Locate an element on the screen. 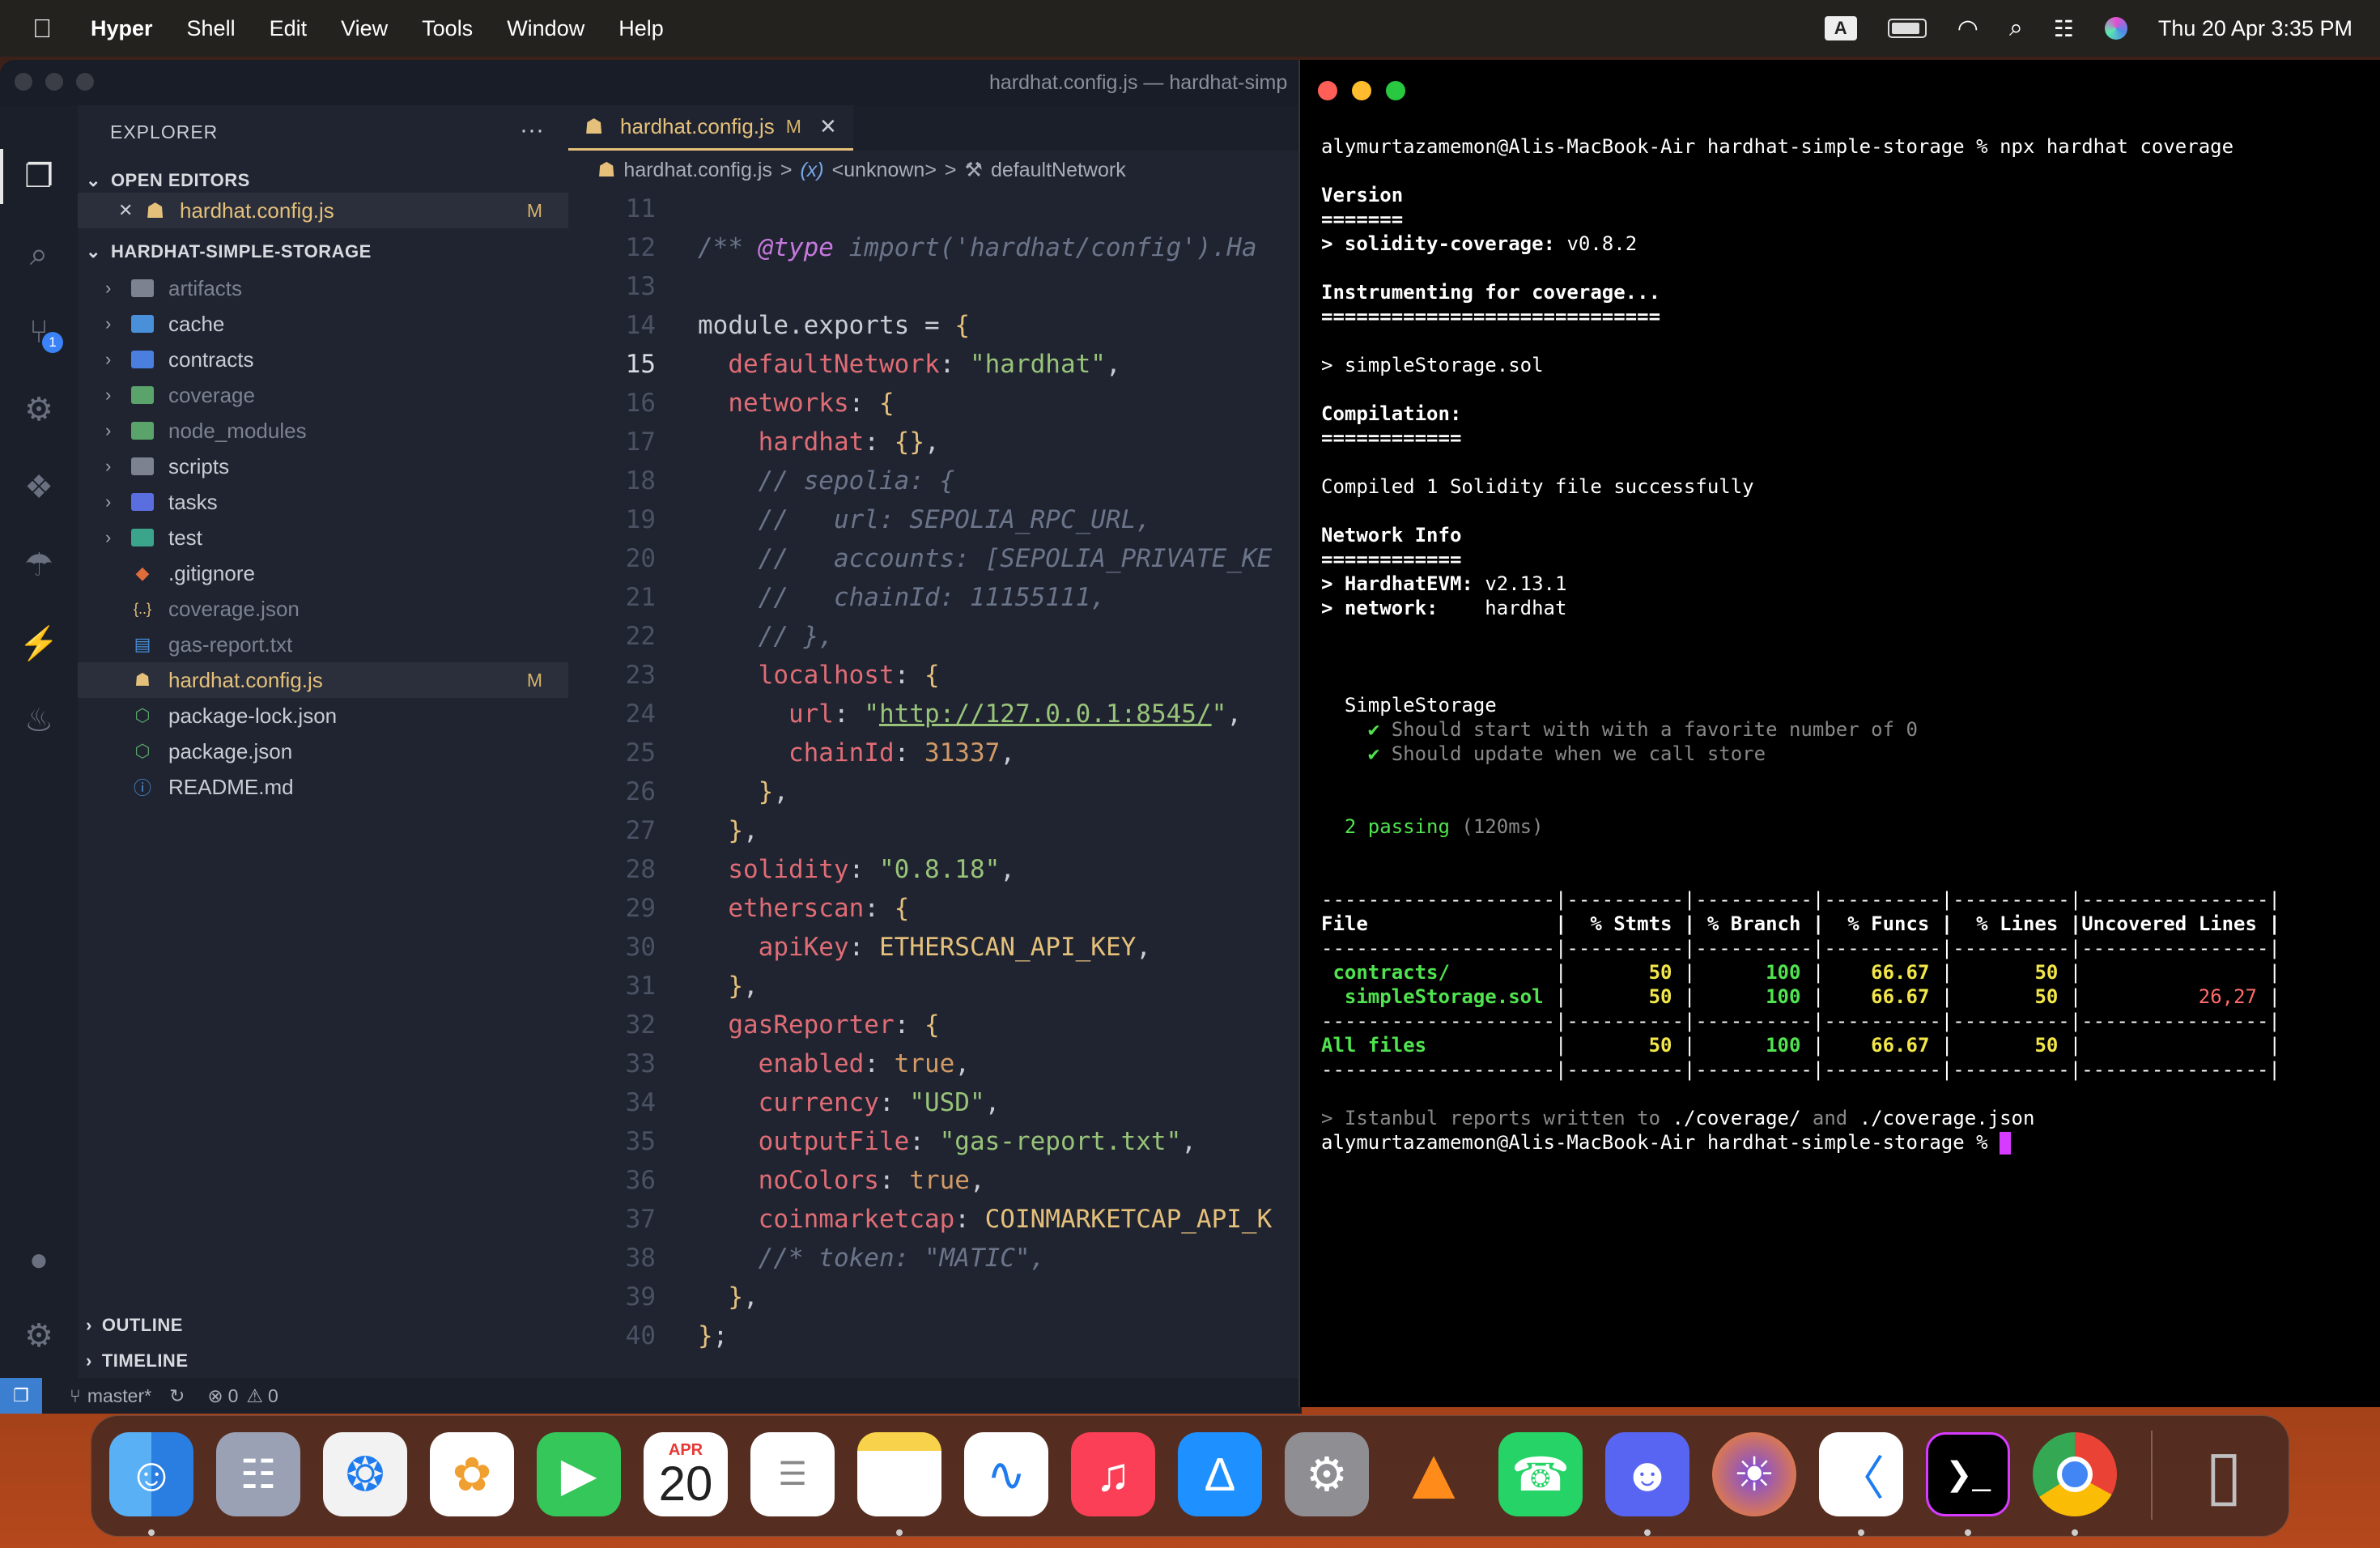  whatsapp-icon: ☎ is located at coordinates (1540, 1474).